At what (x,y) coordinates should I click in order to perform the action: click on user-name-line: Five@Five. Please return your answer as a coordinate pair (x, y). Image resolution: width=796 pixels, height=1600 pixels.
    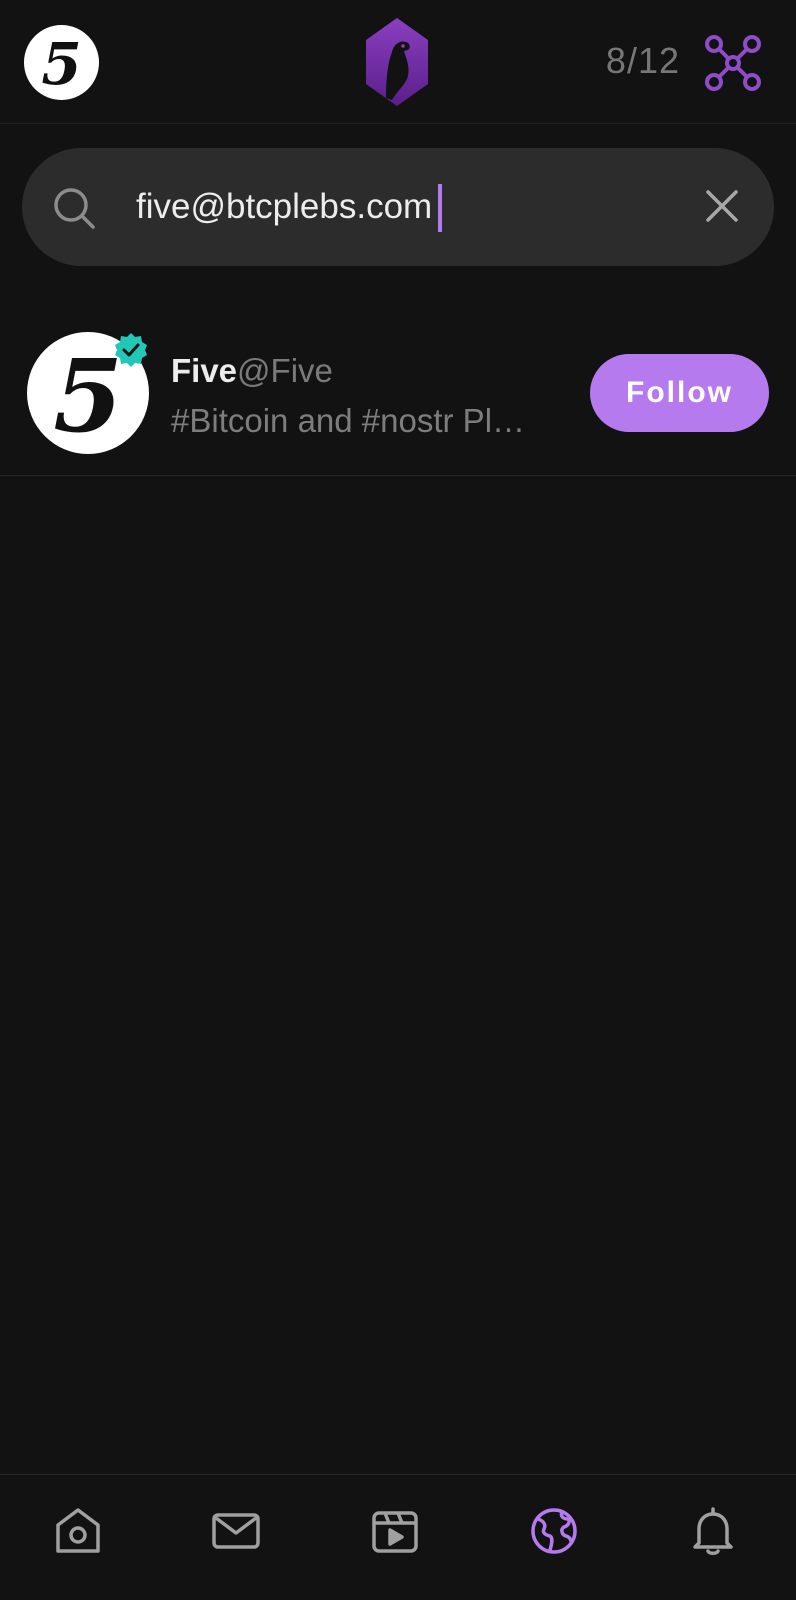
    Looking at the image, I should click on (252, 371).